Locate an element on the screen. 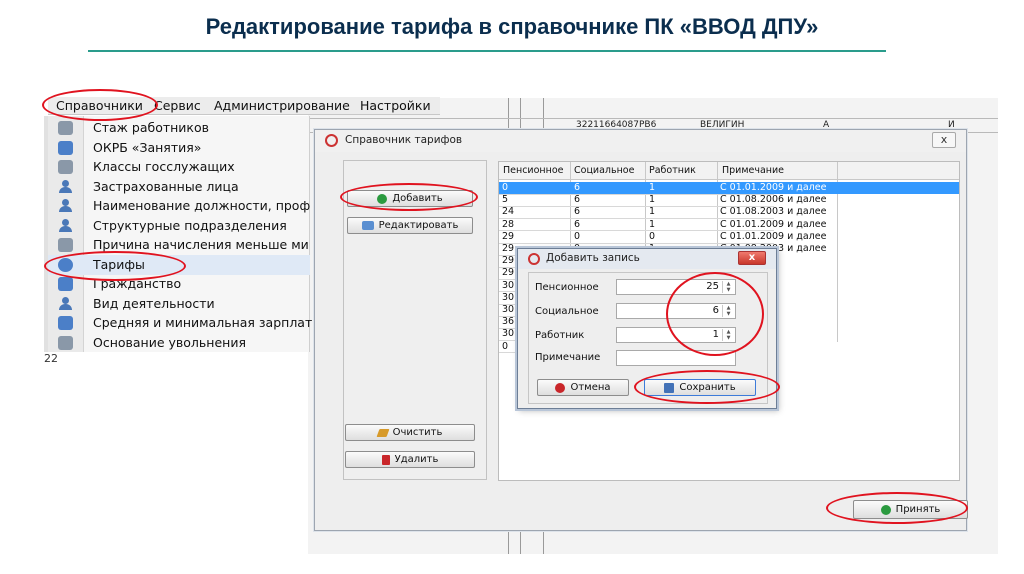  table-row: 24 6 1 С 01.08.2003 и далее is located at coordinates (729, 212).